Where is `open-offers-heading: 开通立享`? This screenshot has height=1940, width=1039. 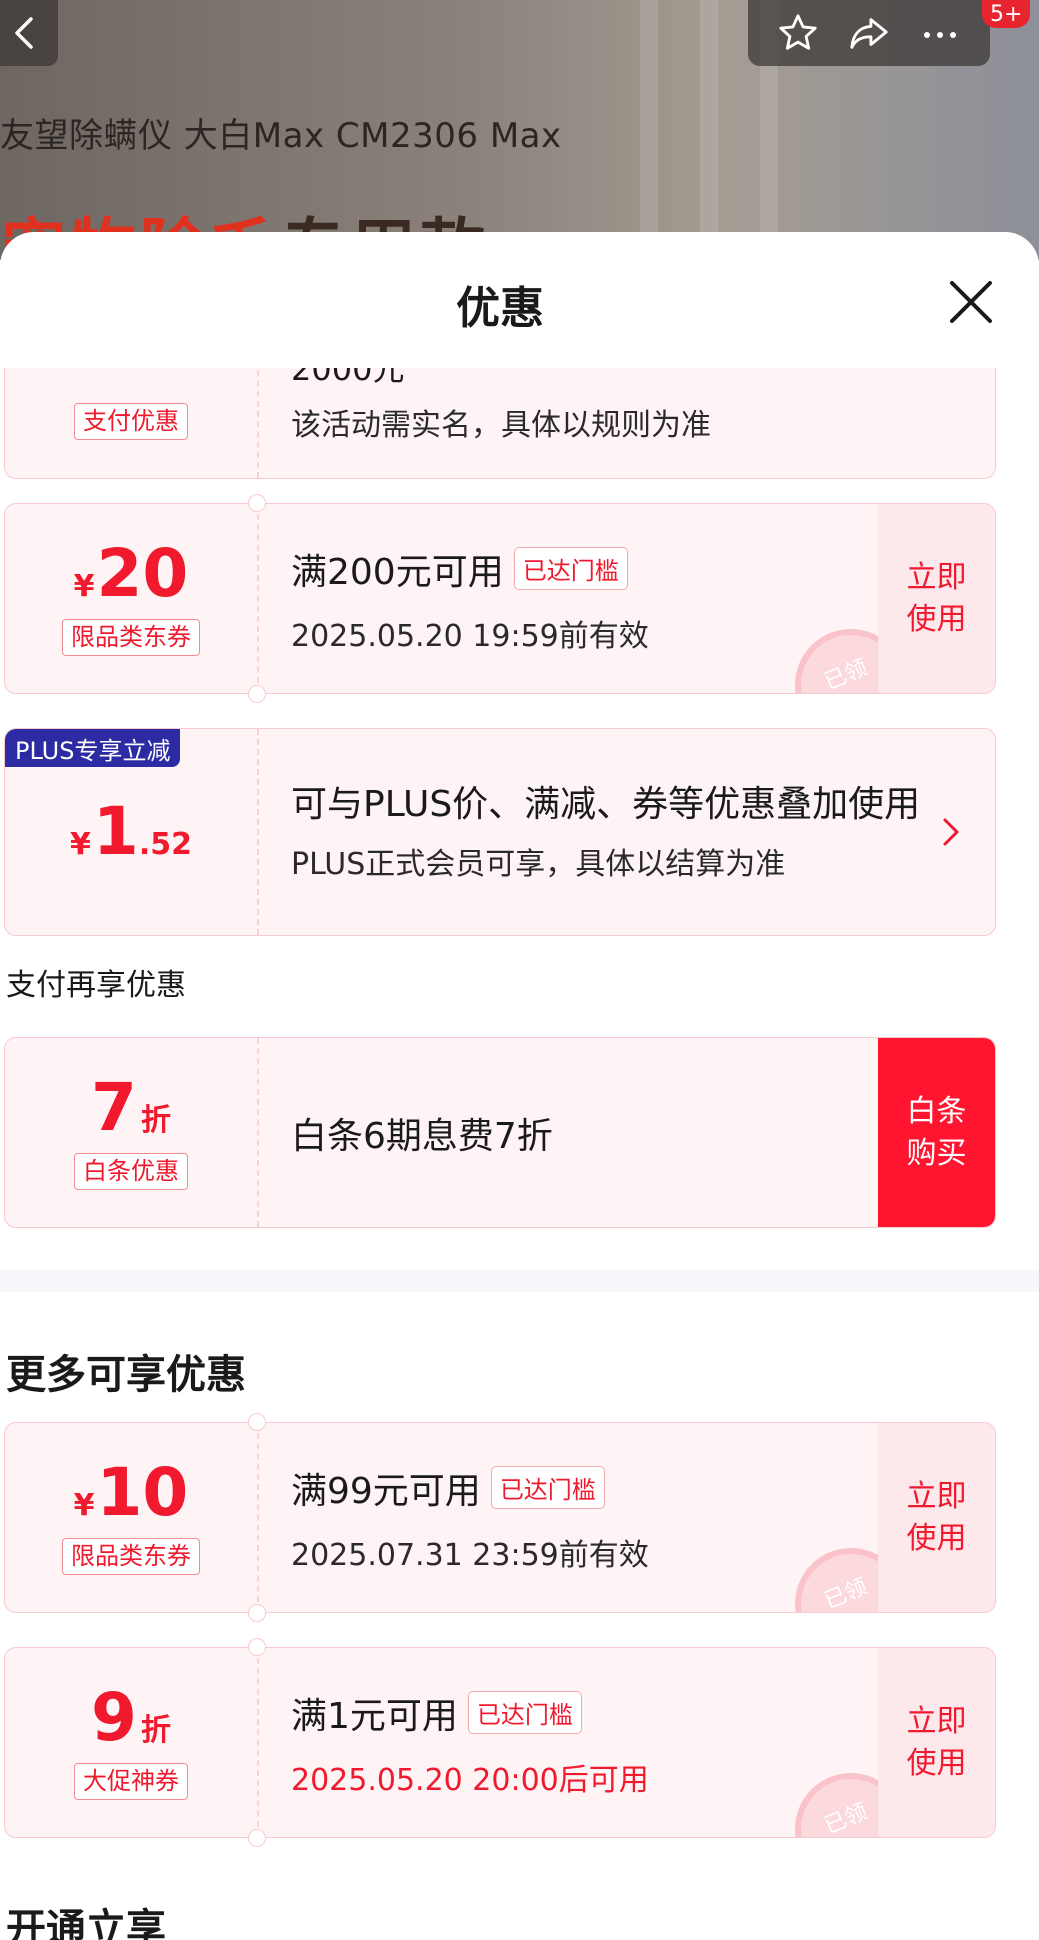
open-offers-heading: 开通立享 is located at coordinates (86, 1923).